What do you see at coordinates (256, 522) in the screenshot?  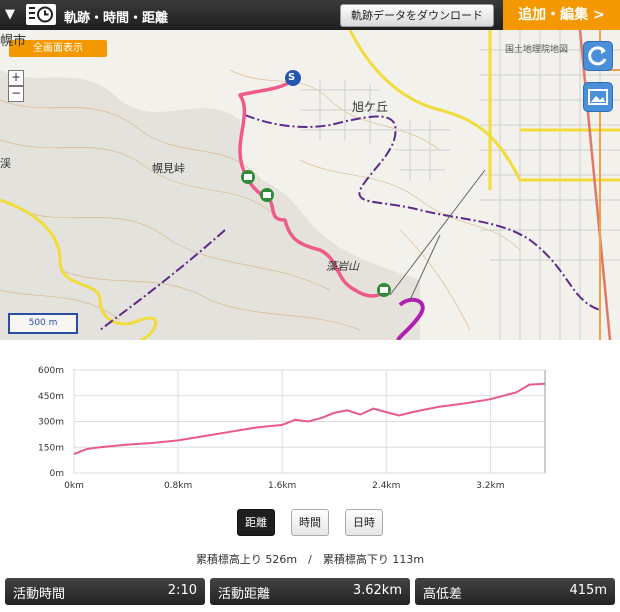 I see `tab-distance: 距離` at bounding box center [256, 522].